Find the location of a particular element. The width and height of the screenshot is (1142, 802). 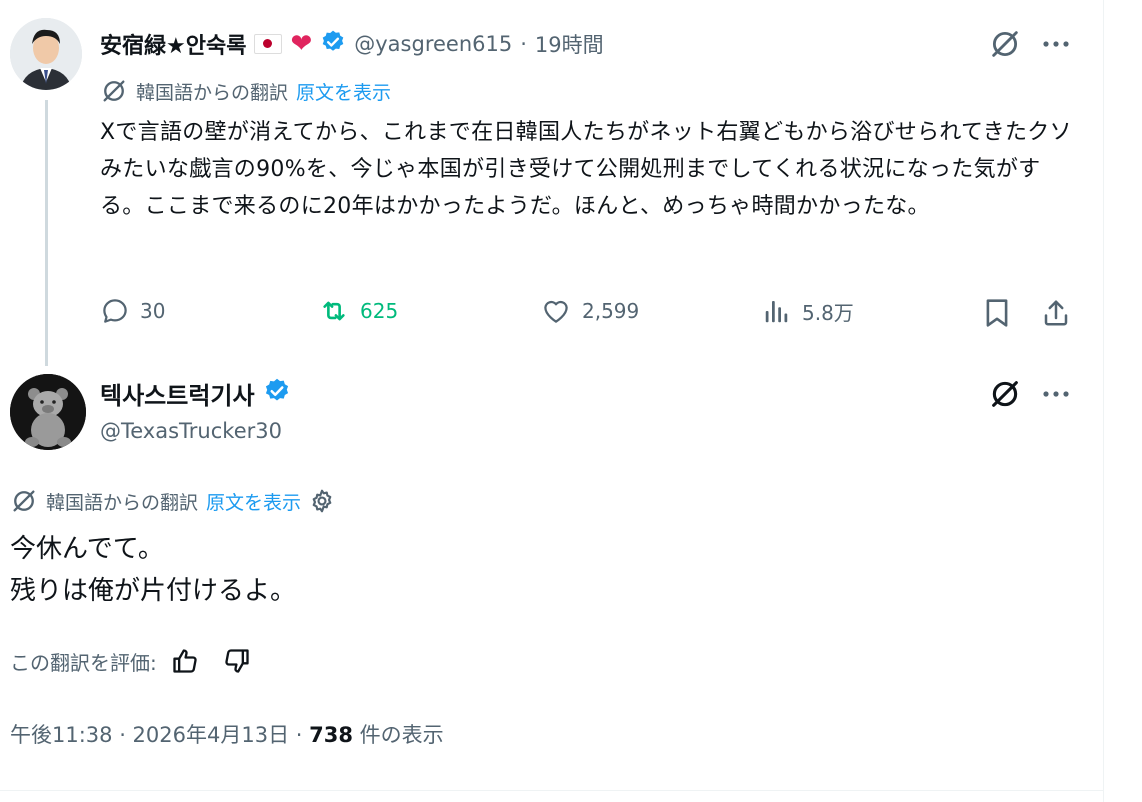

display-name: 安宿緑★안숙록 is located at coordinates (173, 44).